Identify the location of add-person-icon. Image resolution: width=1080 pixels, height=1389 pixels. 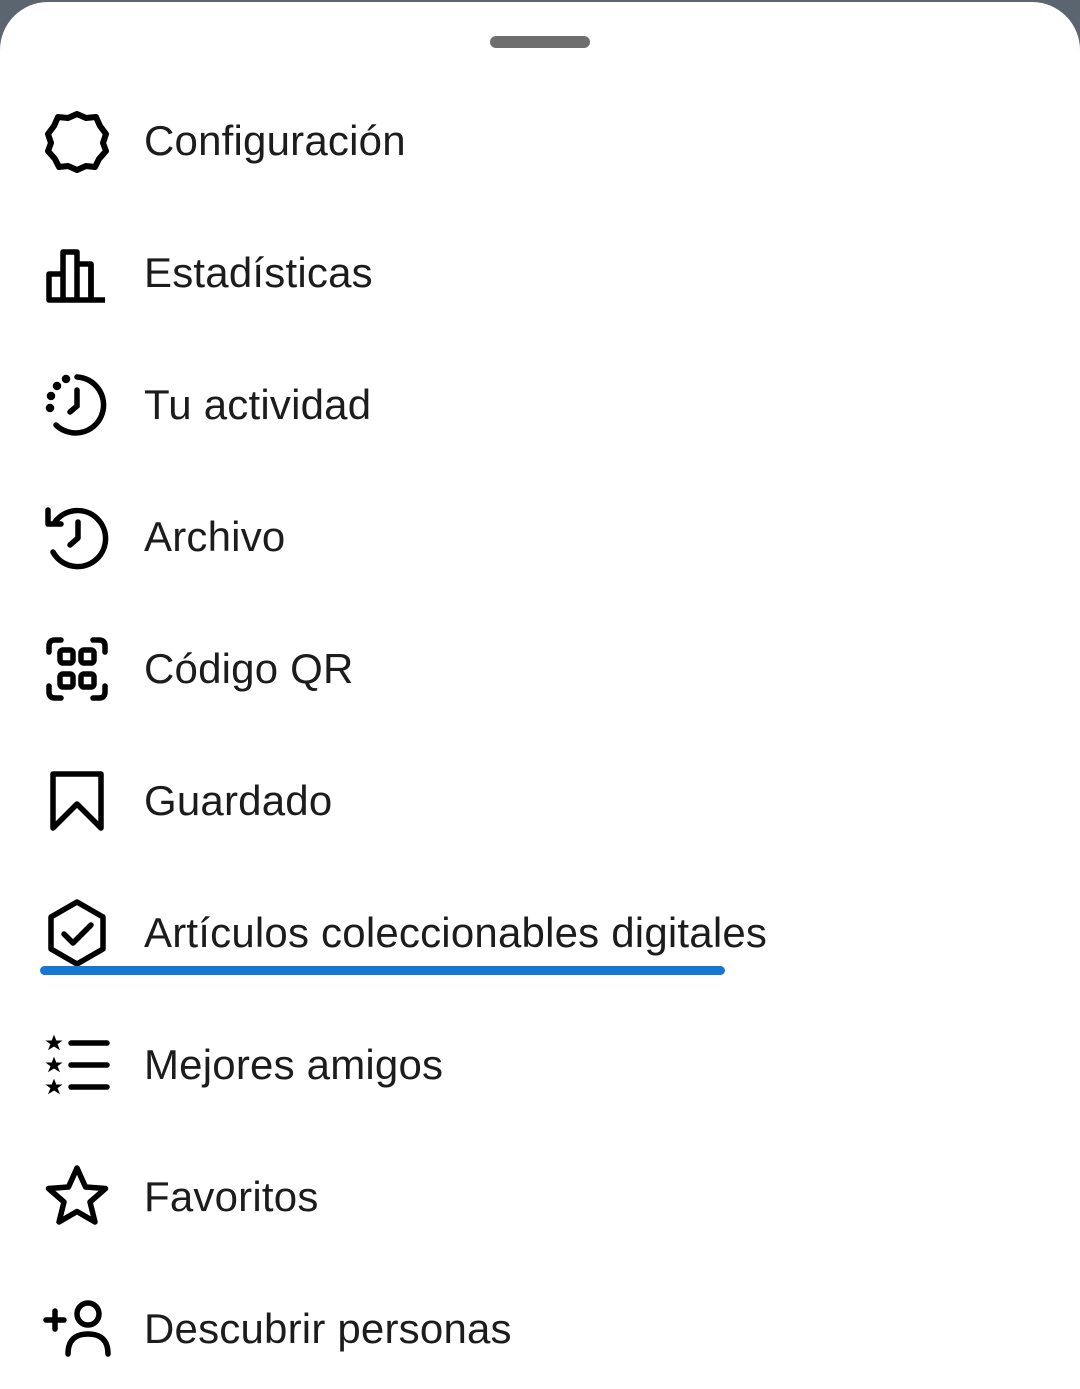
(77, 1329).